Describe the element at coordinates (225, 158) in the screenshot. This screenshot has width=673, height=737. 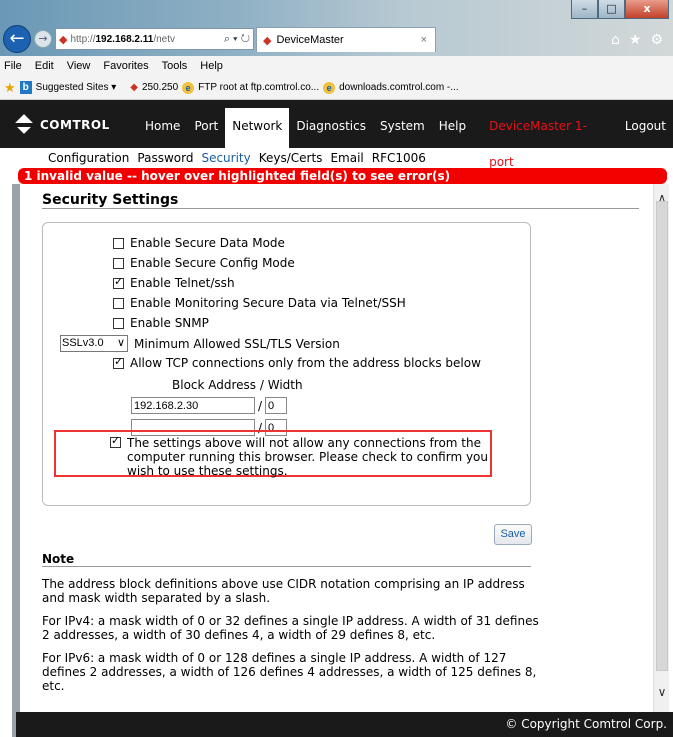
I see `subnav-security: Security` at that location.